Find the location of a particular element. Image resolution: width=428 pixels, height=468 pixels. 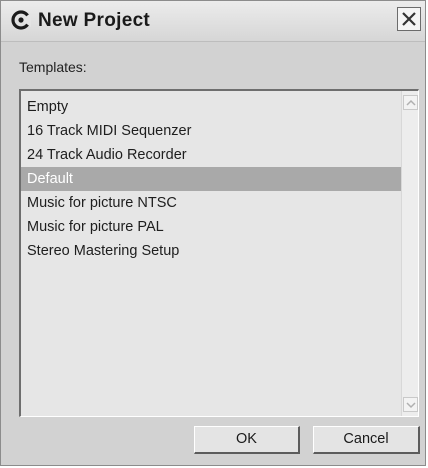

list-item-selected: Default is located at coordinates (211, 179).